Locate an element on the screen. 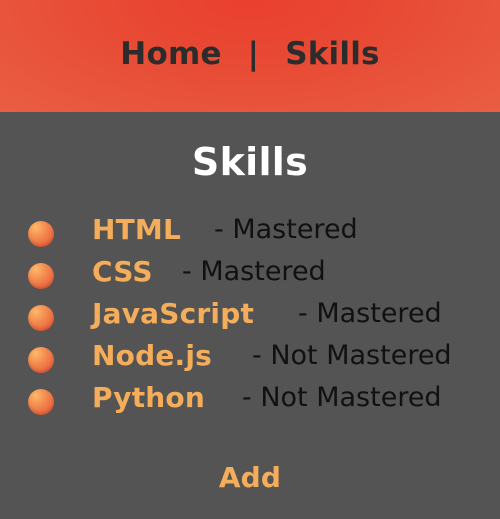  skill-item-javascript: JavaScript - Mastered is located at coordinates (250, 317).